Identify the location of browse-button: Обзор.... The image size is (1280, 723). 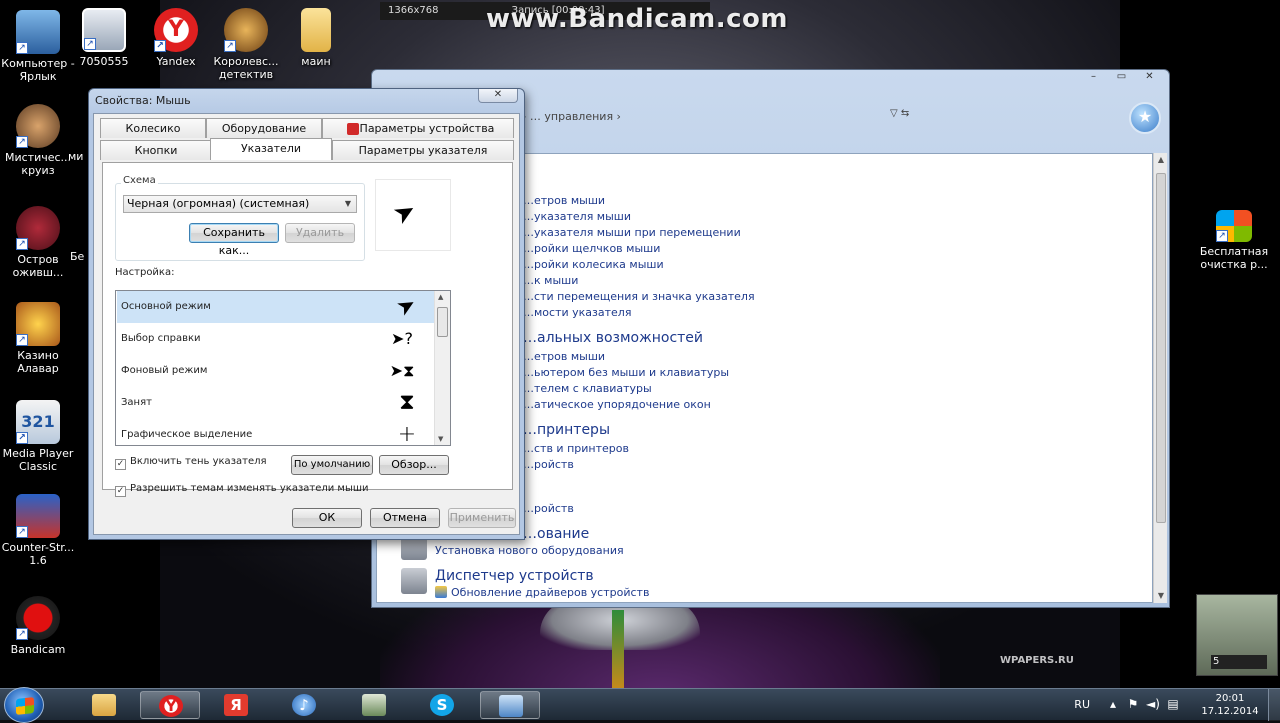
(414, 465).